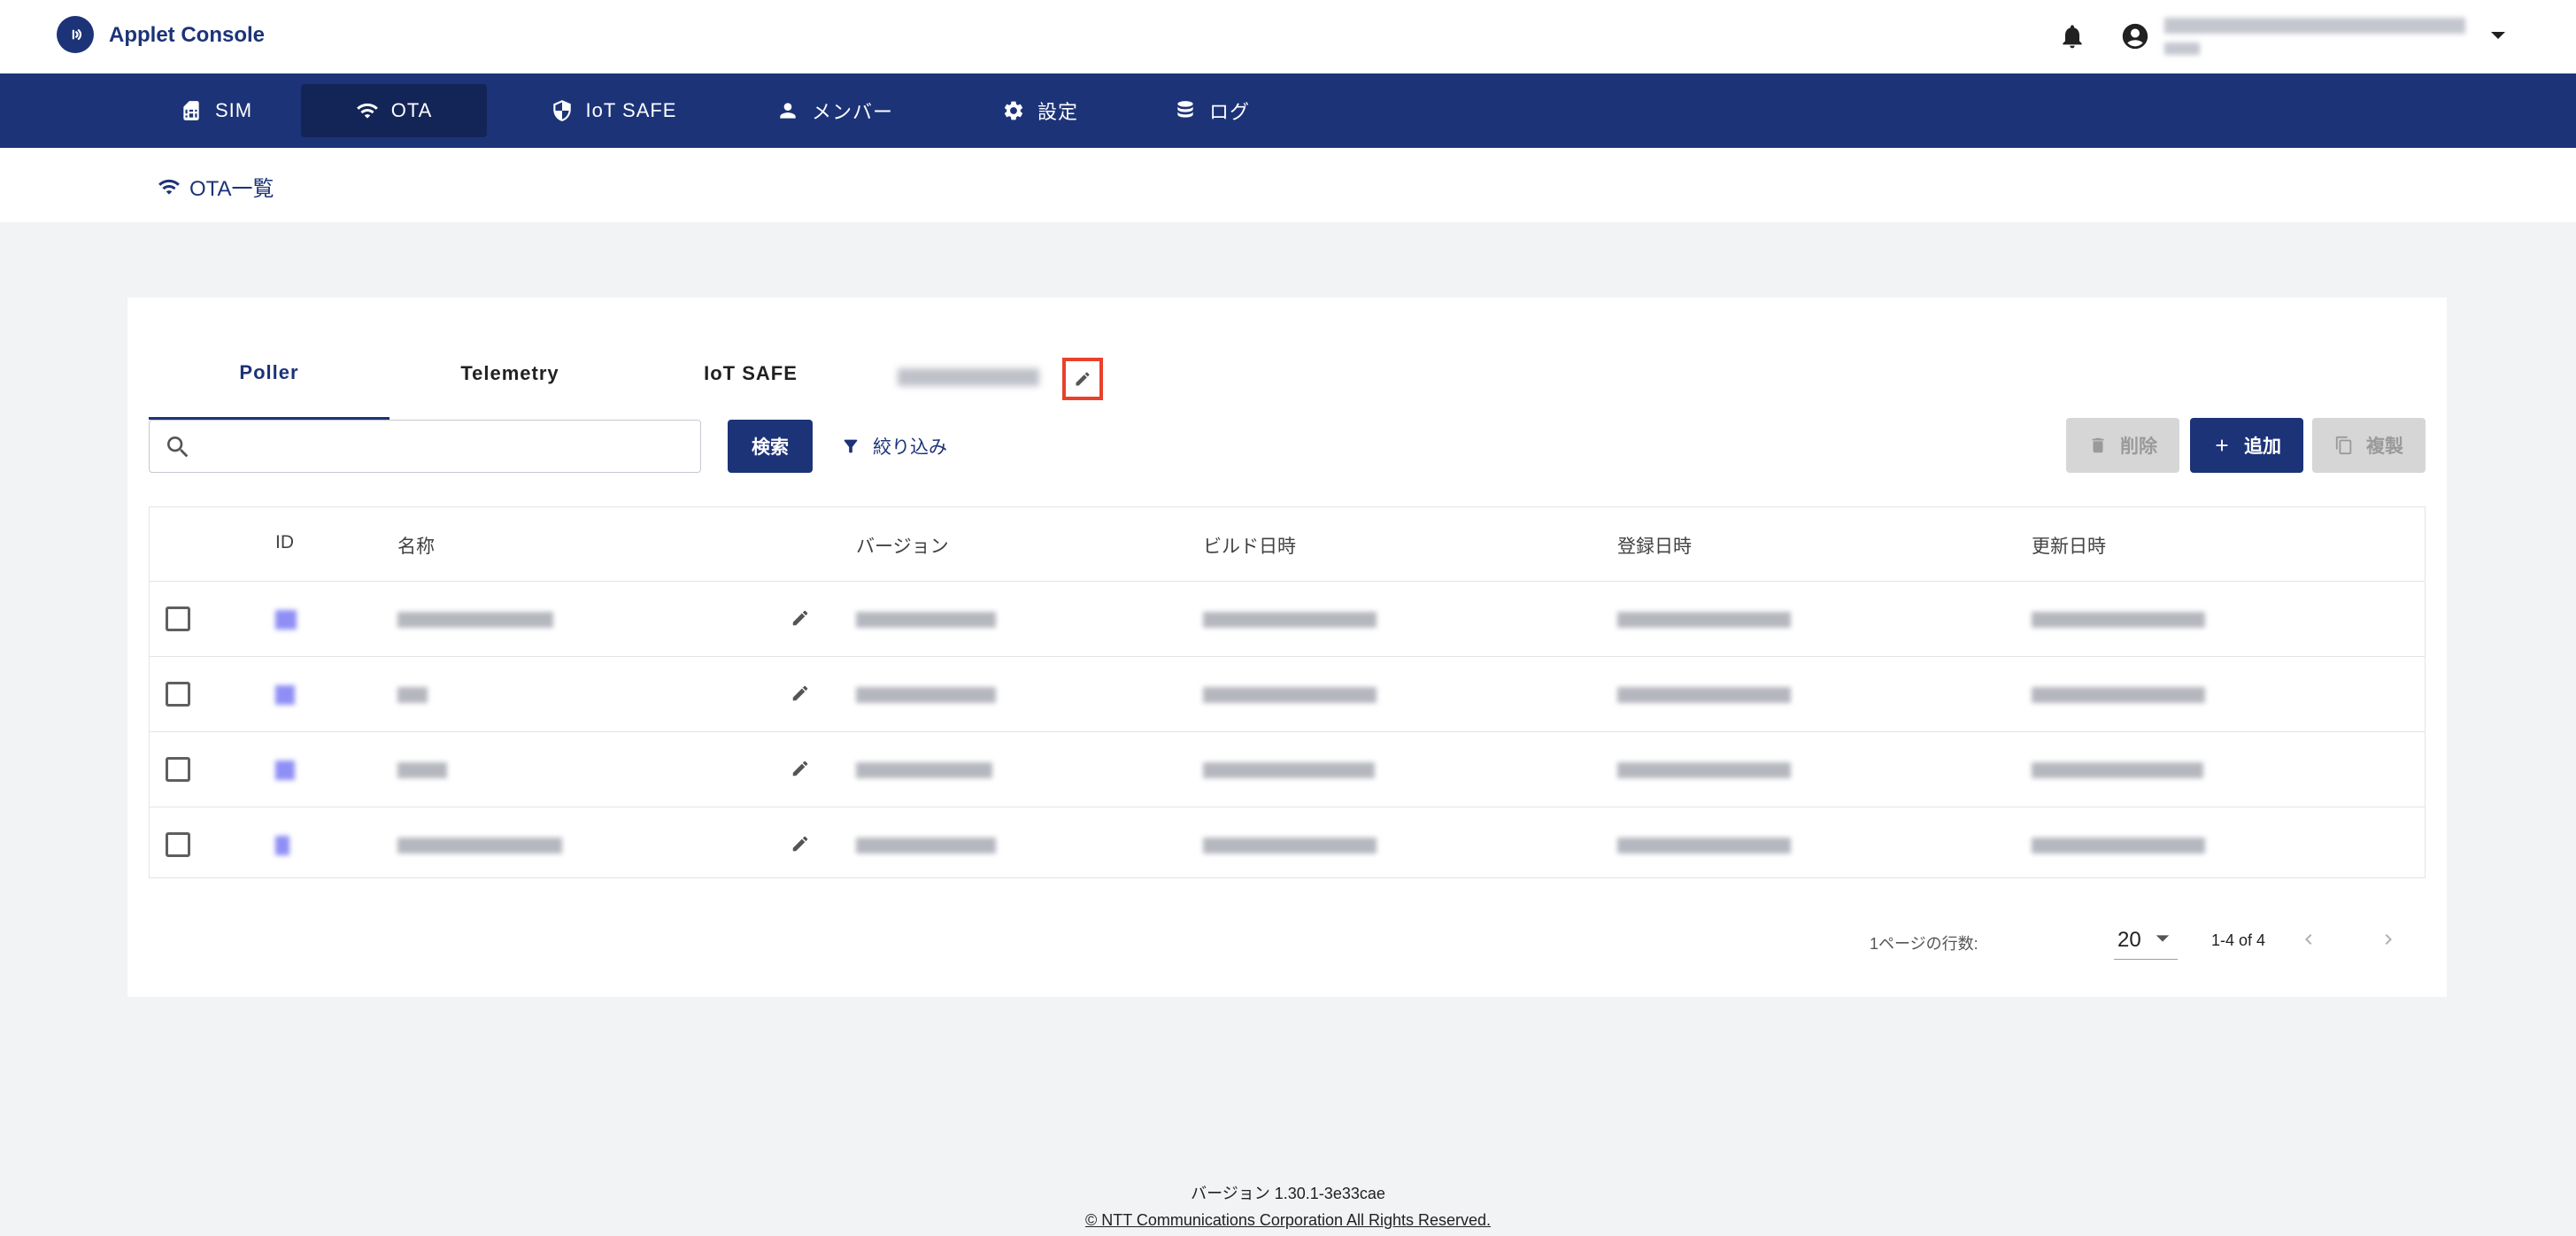 The image size is (2576, 1236). Describe the element at coordinates (2098, 445) in the screenshot. I see `trash-icon` at that location.